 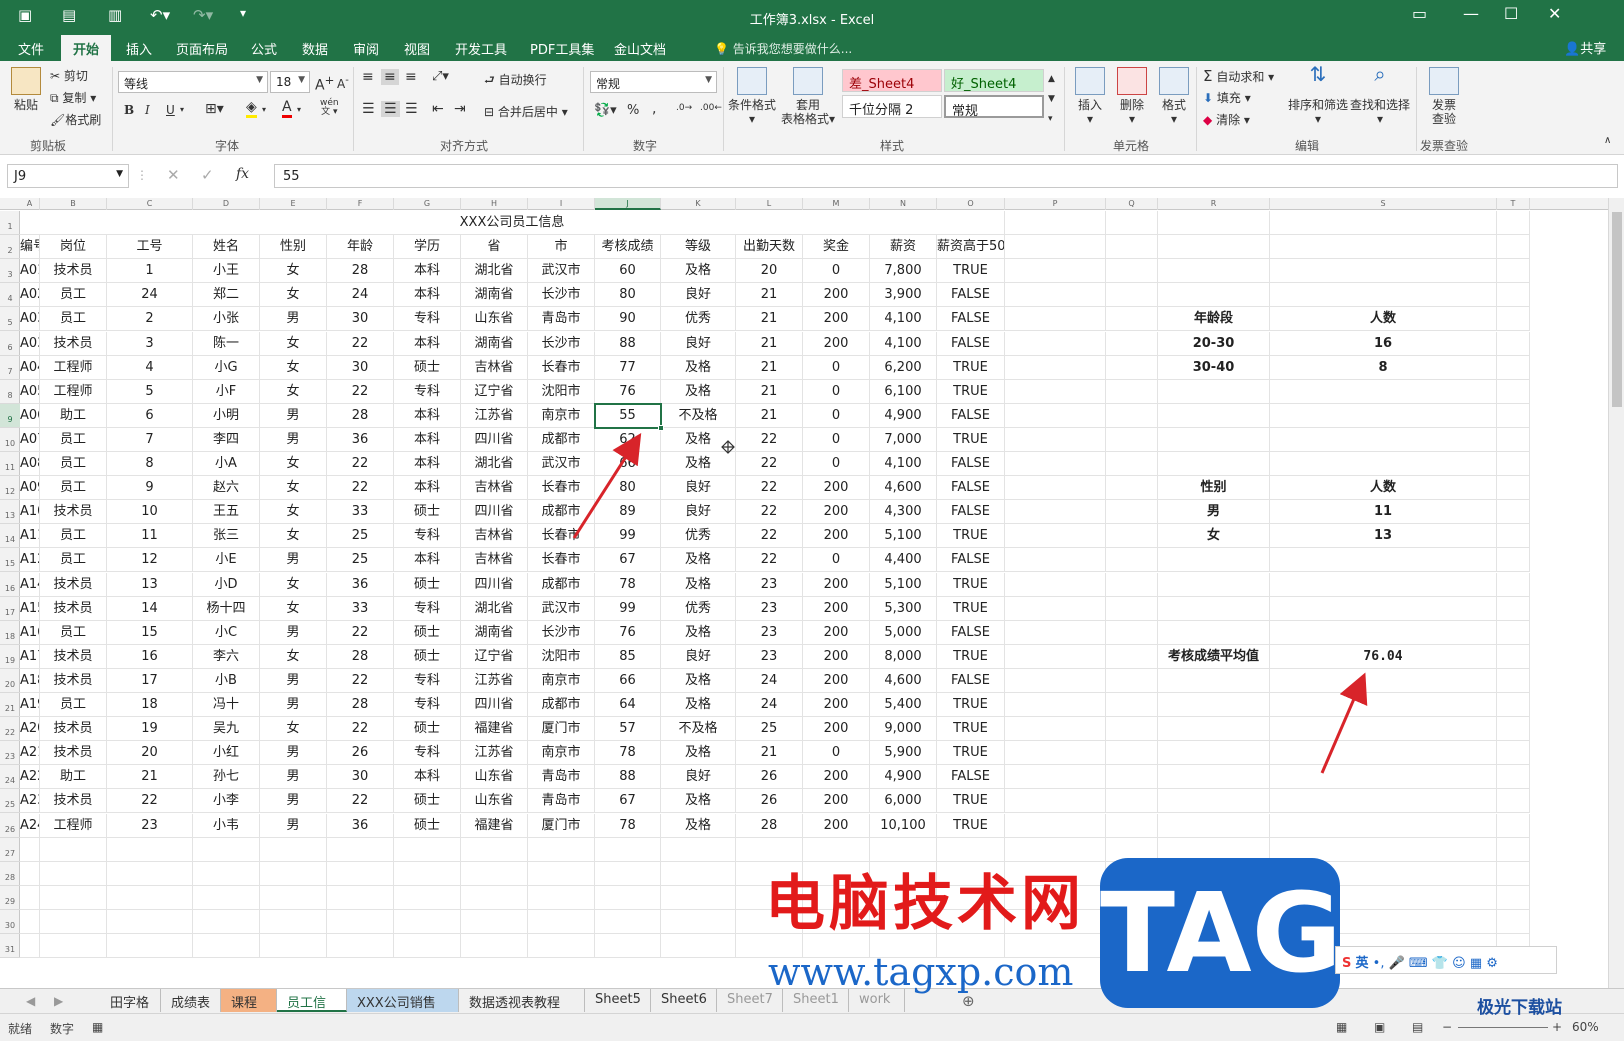 I want to click on column-header-Q: Q, so click(x=1132, y=204).